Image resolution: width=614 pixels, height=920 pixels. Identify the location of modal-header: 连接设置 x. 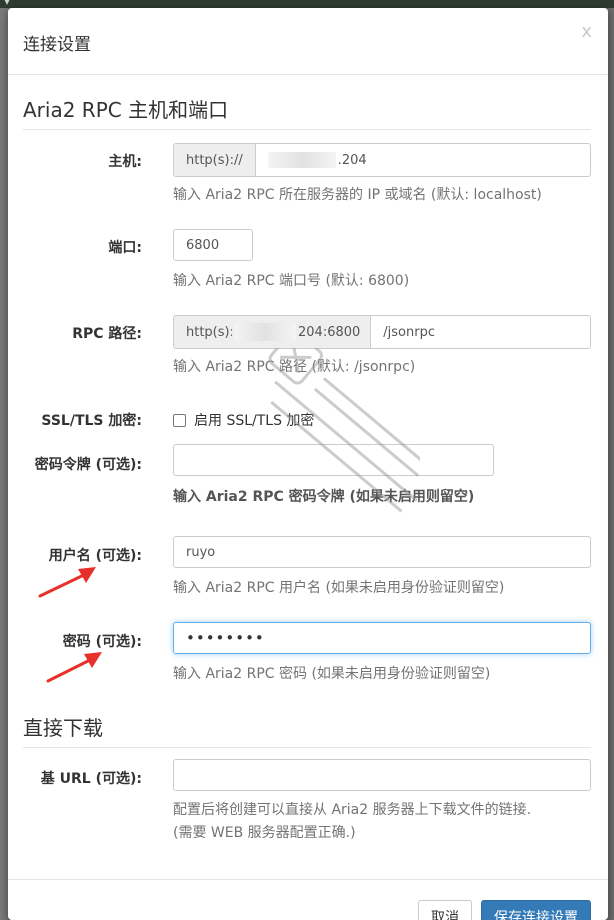
(308, 41).